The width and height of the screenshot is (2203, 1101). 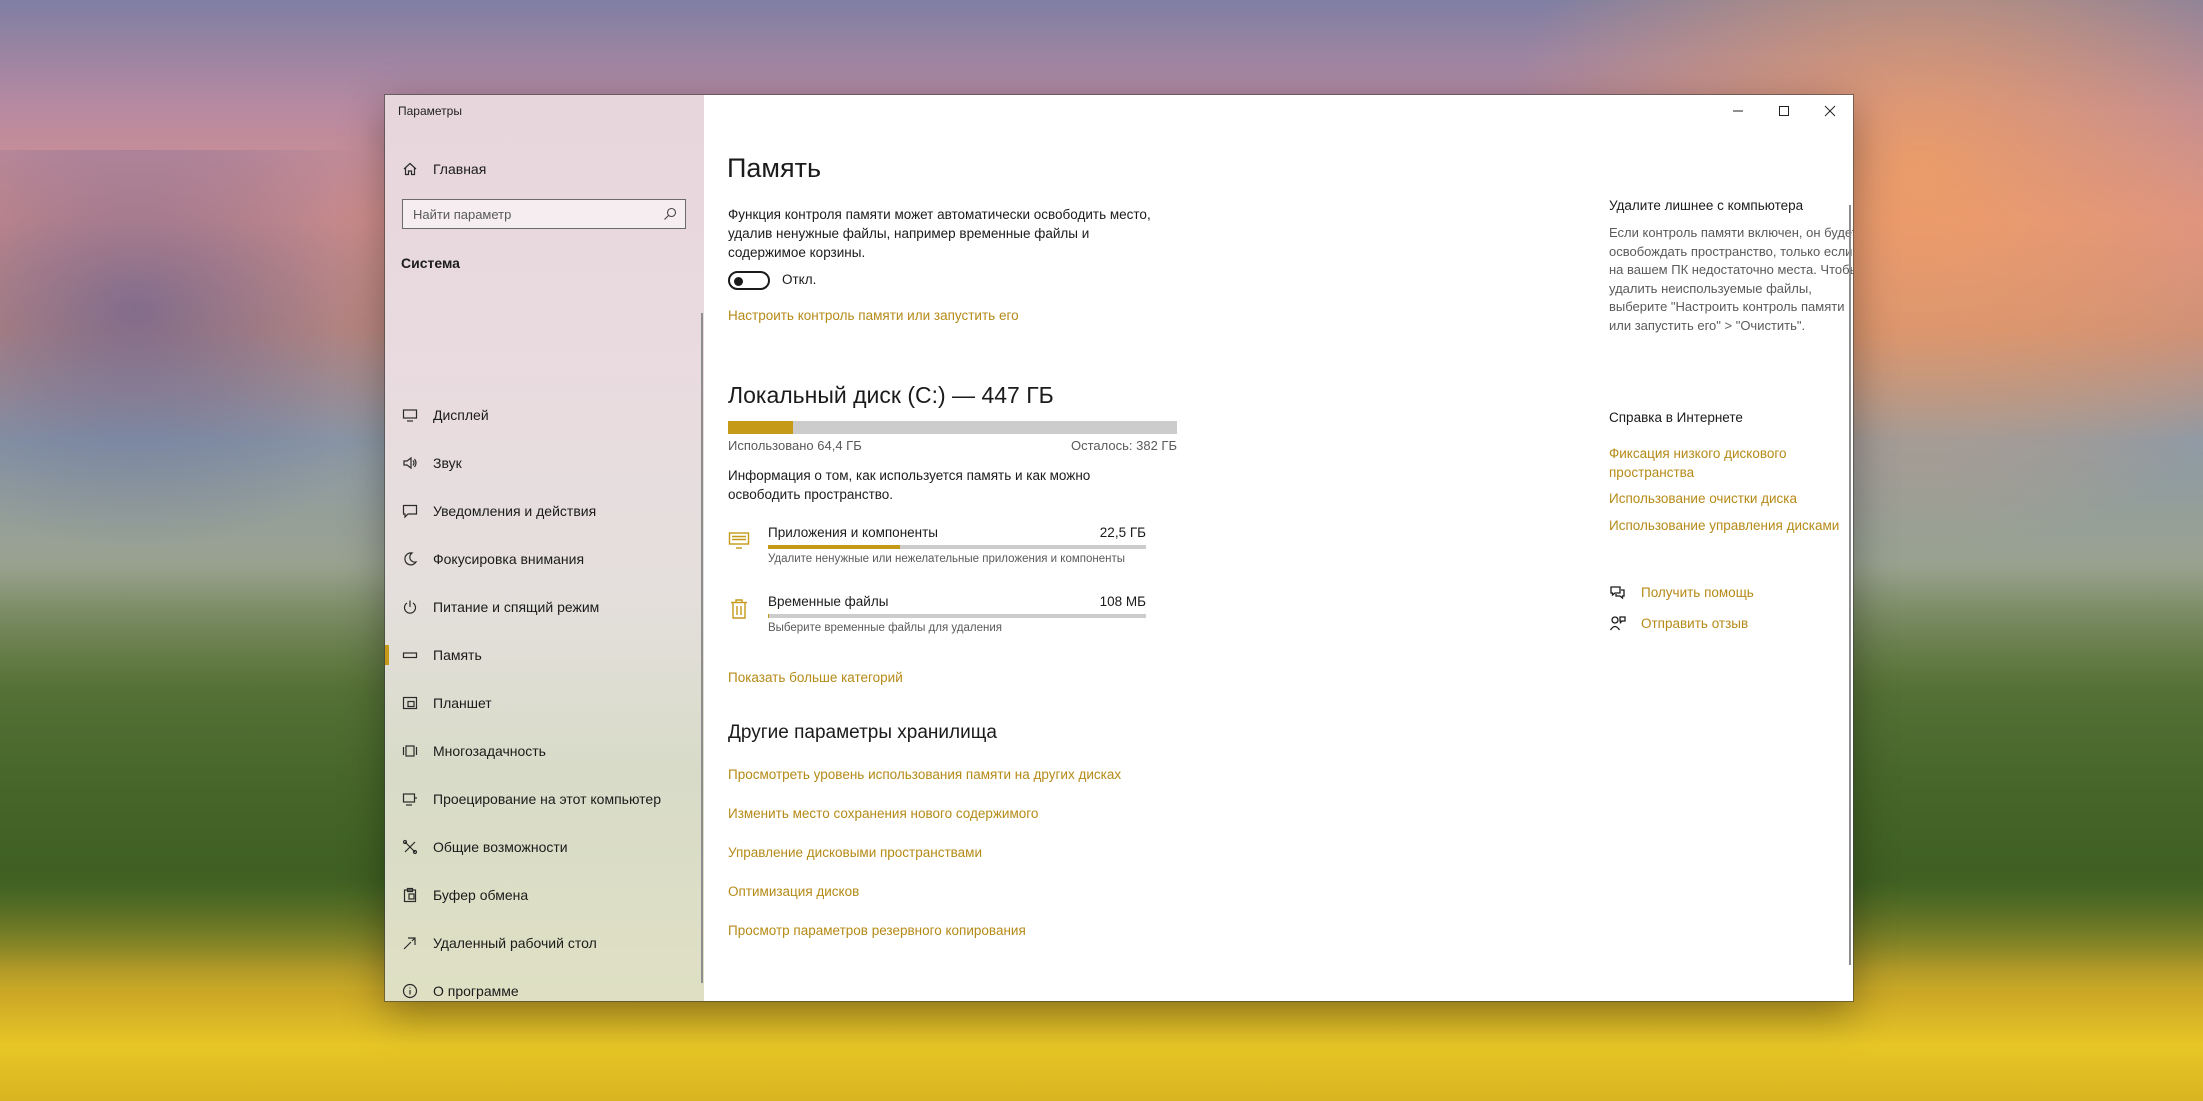 I want to click on maximize-button, so click(x=1784, y=111).